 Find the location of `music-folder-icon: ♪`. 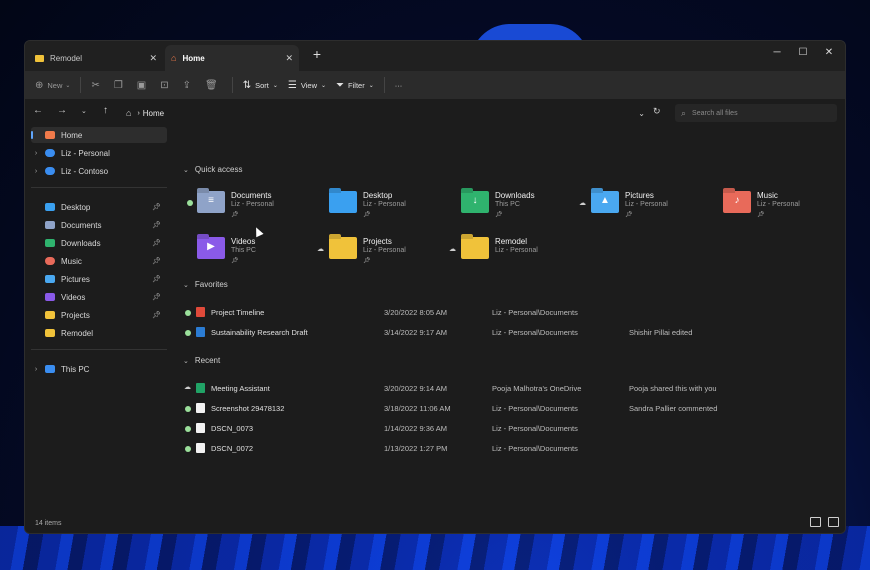

music-folder-icon: ♪ is located at coordinates (737, 202).